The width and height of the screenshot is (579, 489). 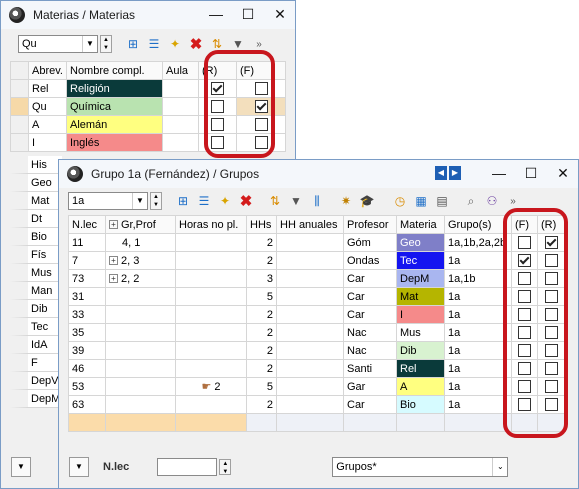 I want to click on filter-icon: ▼, so click(x=296, y=201).